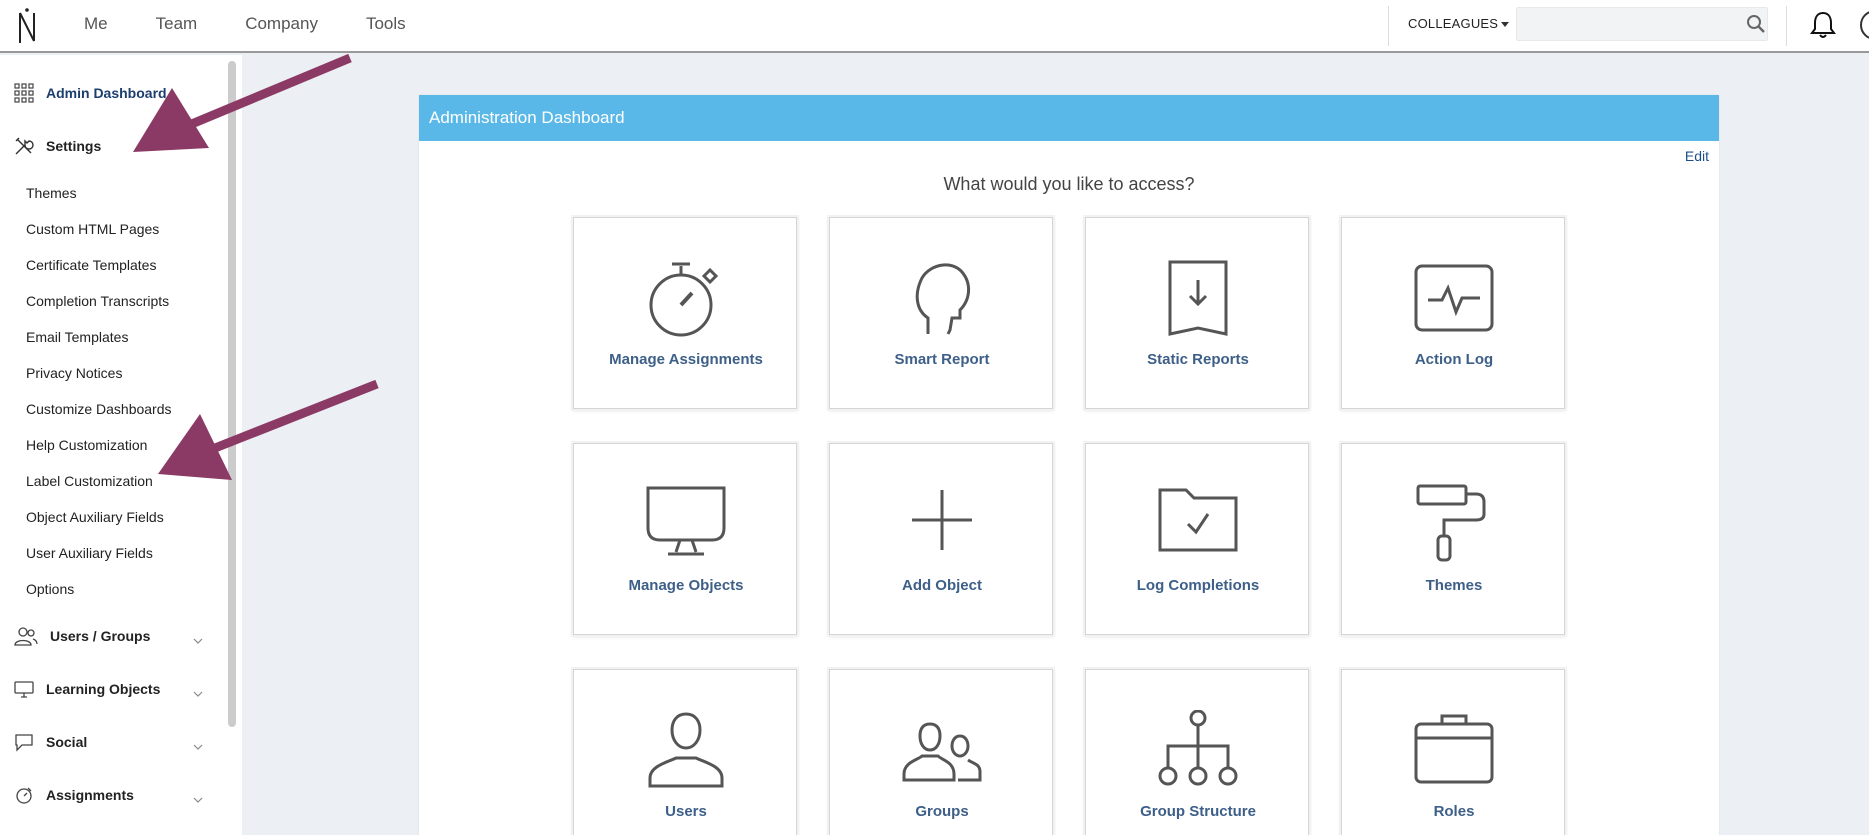  I want to click on tile-add-object: Add Object, so click(941, 539).